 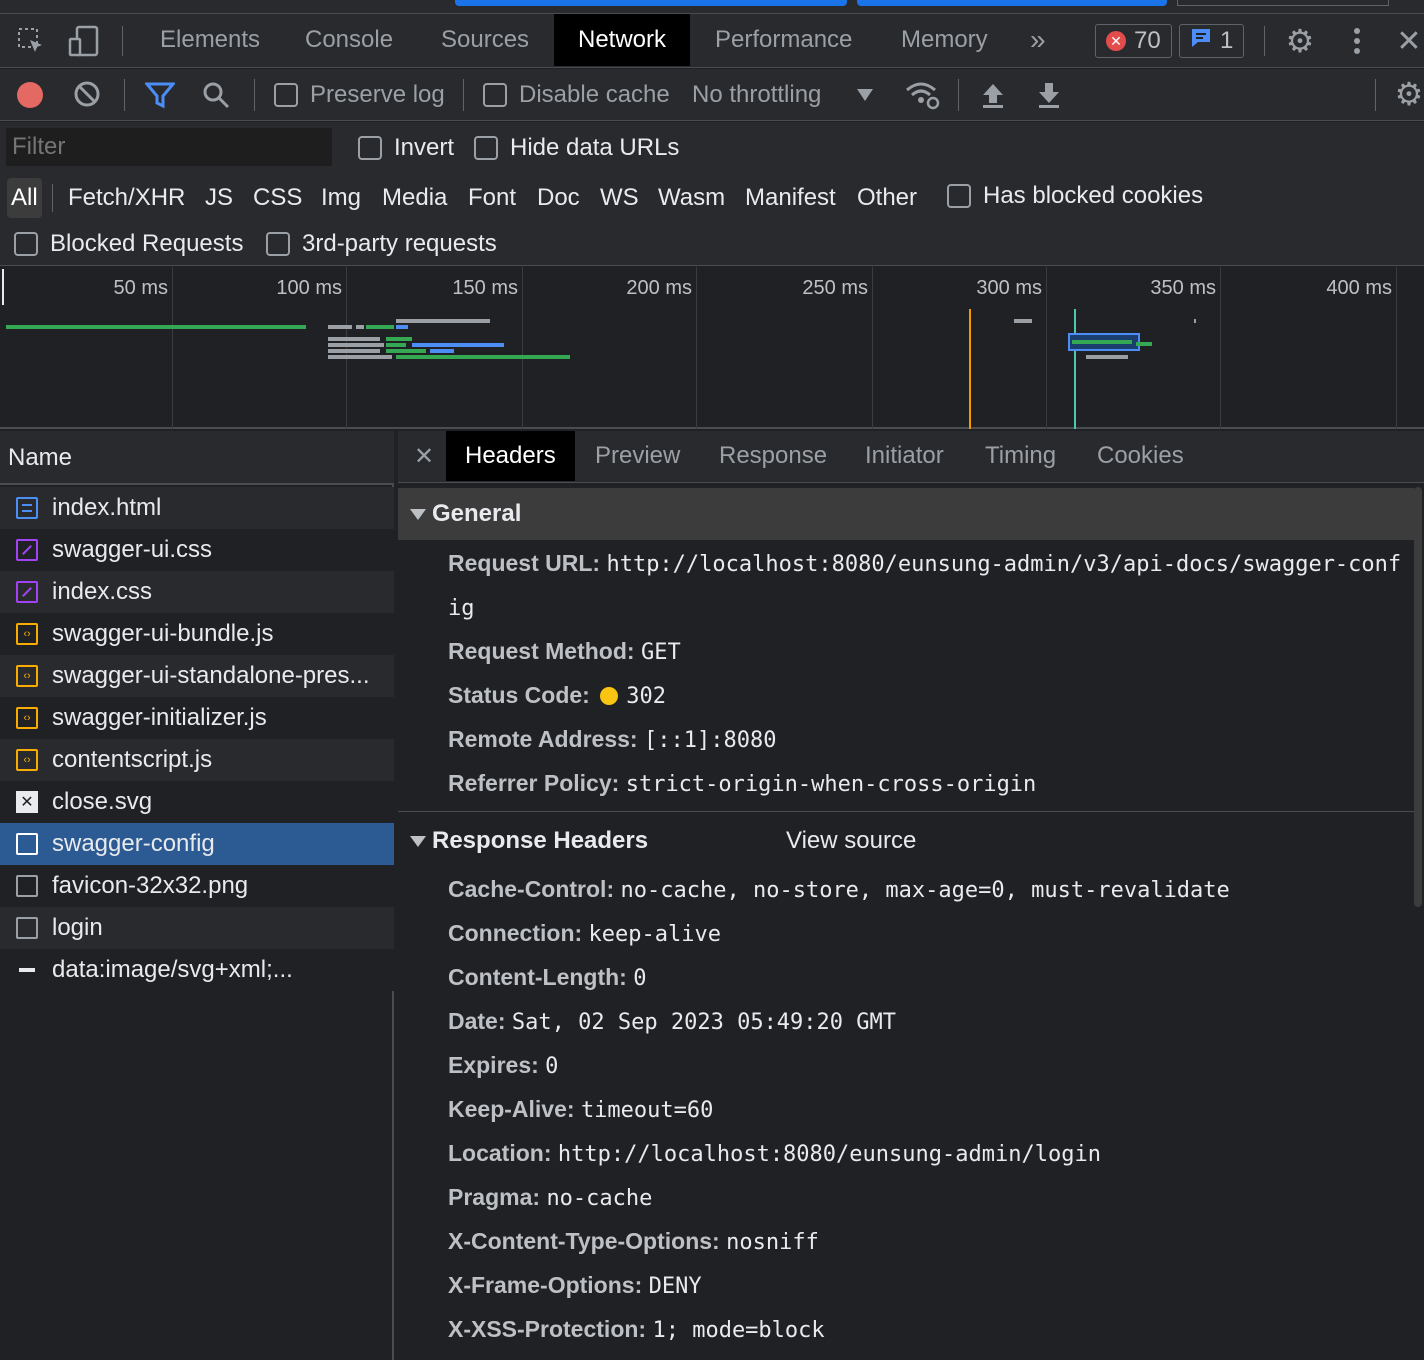 I want to click on header-value: 1; mode=block, so click(x=738, y=1330).